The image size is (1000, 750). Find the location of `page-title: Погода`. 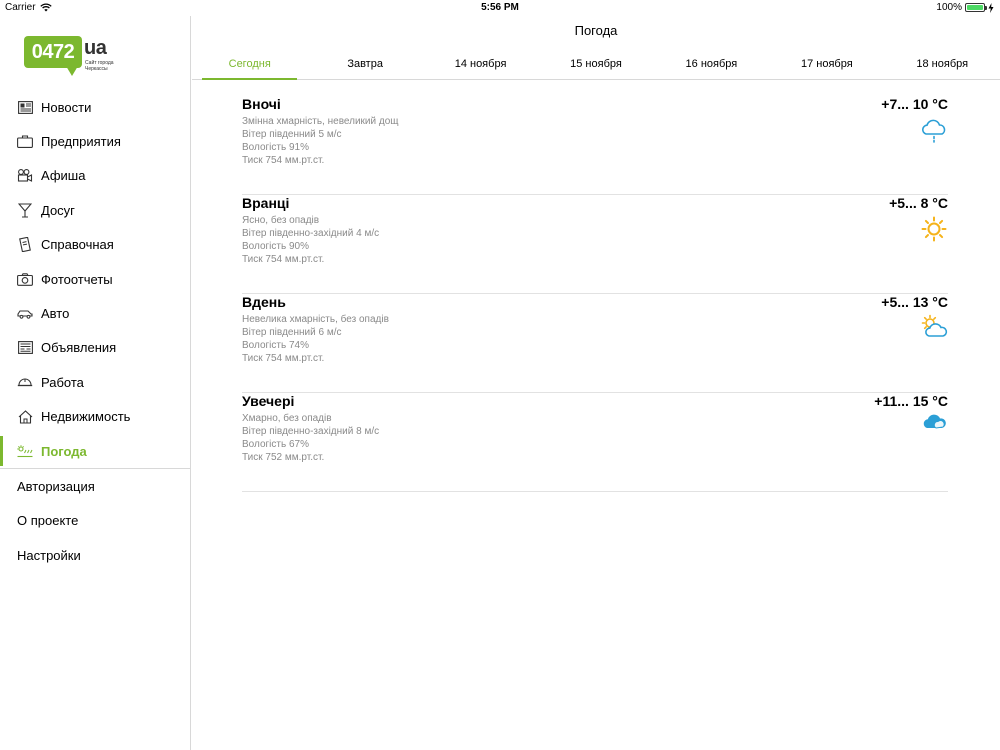

page-title: Погода is located at coordinates (596, 30).